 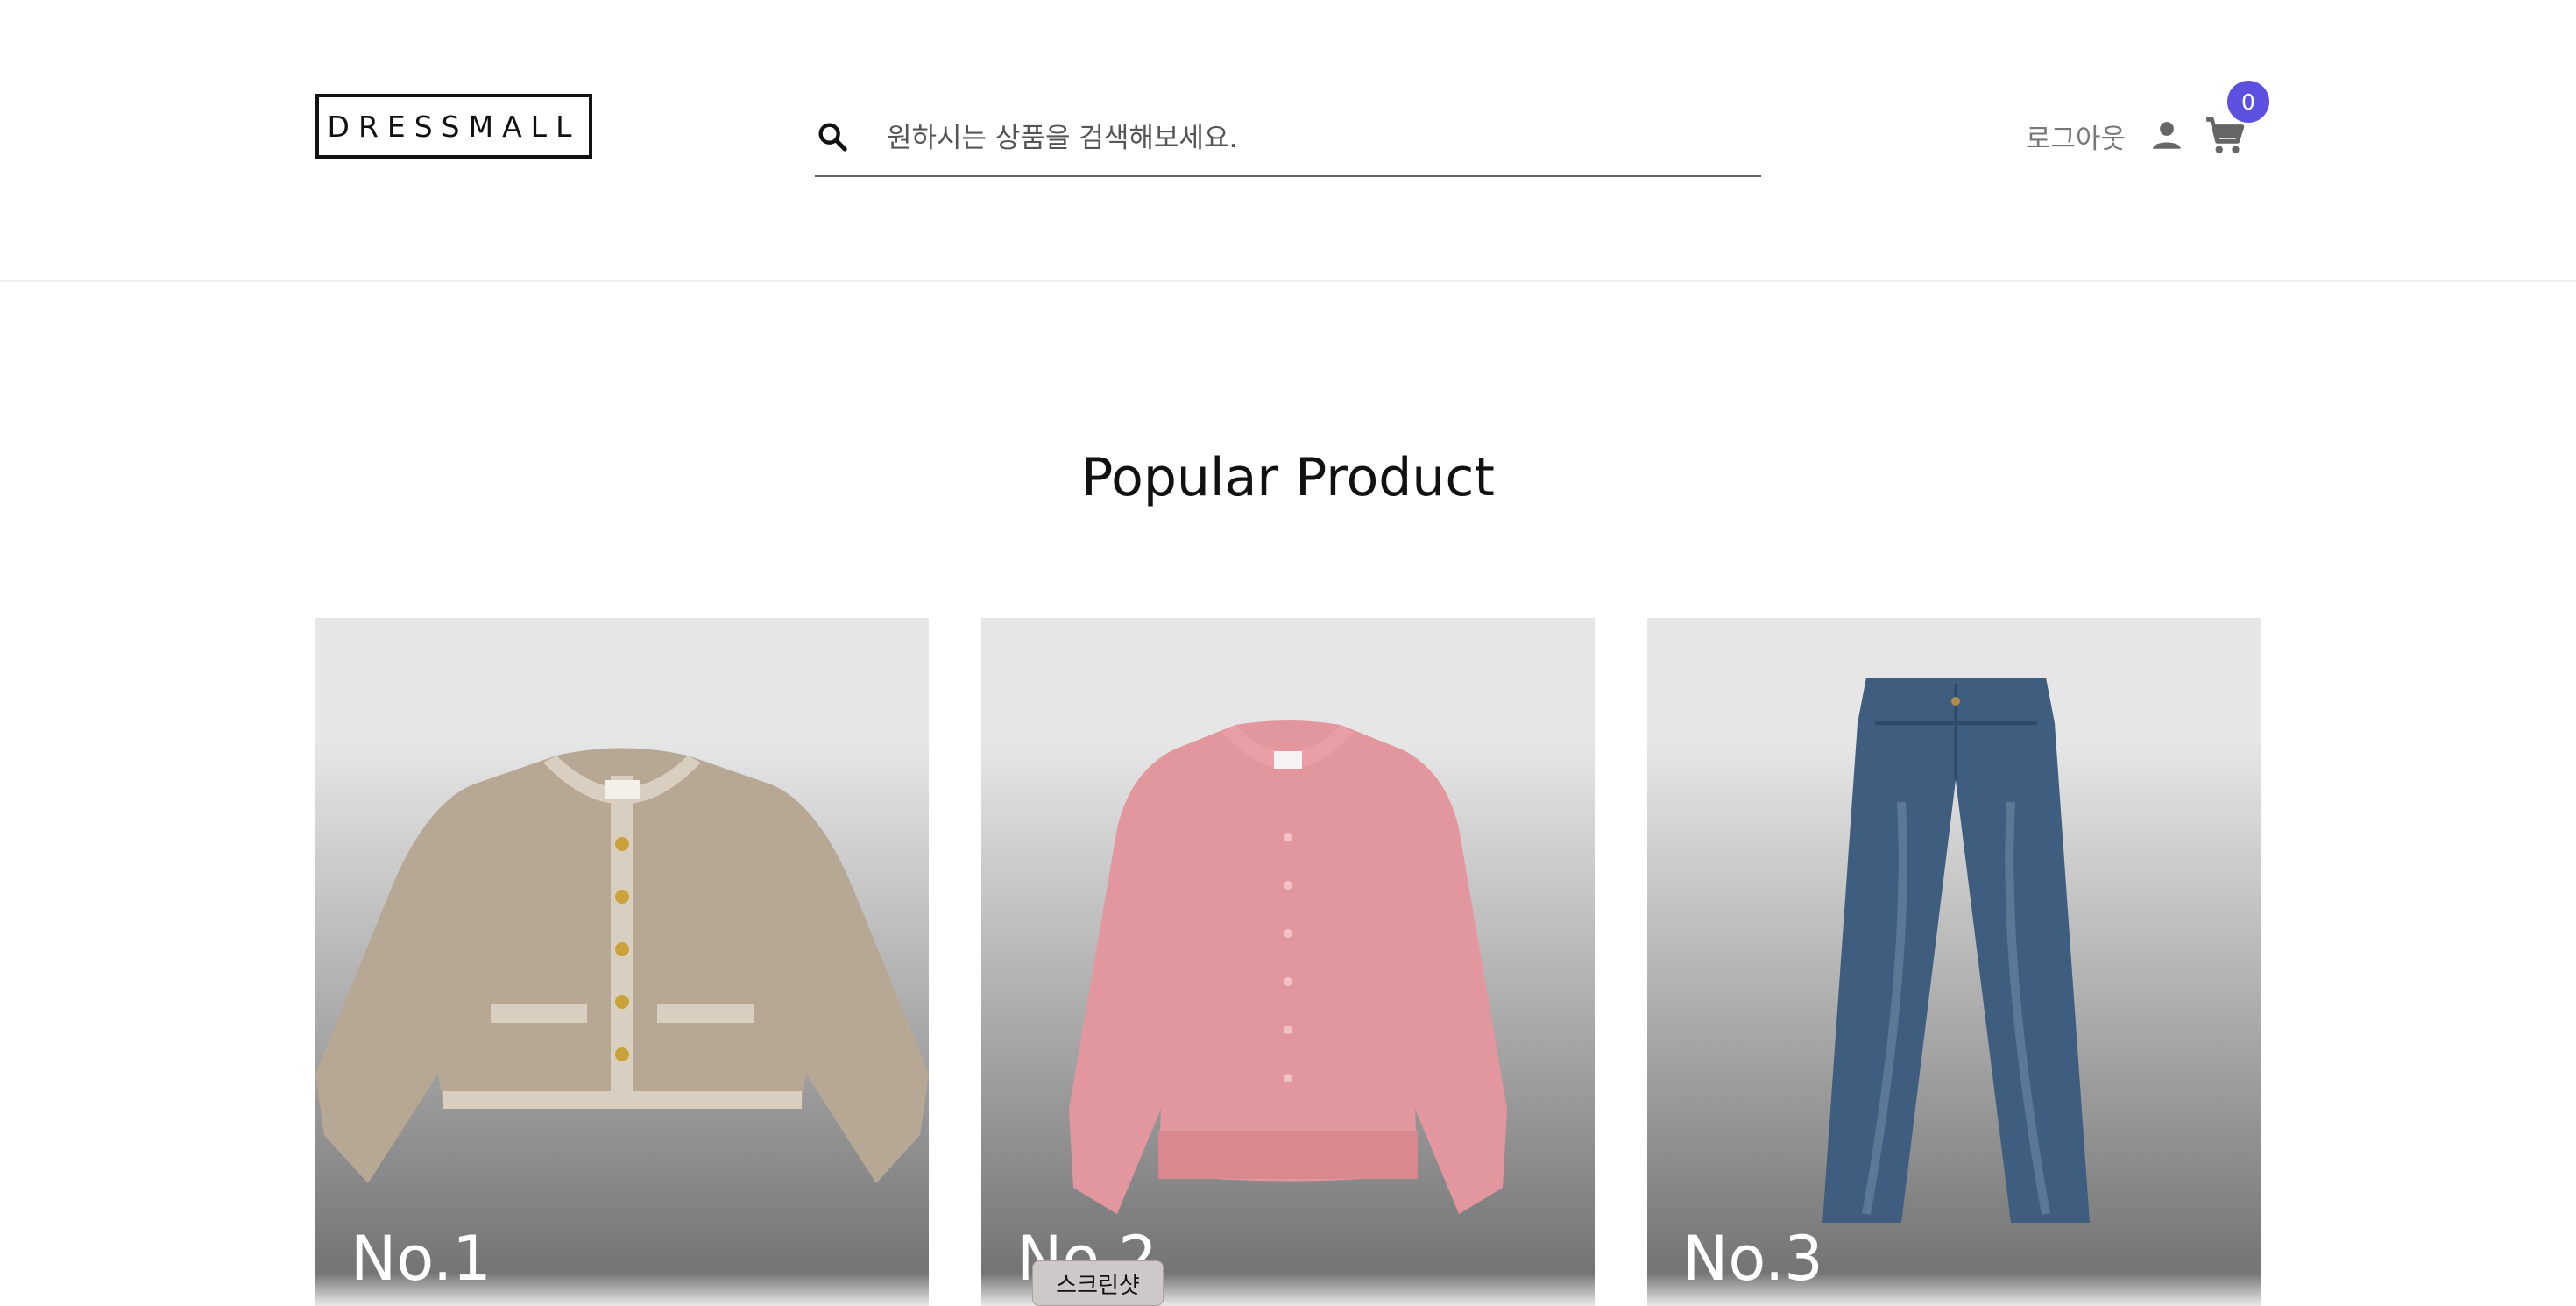 I want to click on product-card: No.3, so click(x=1954, y=962).